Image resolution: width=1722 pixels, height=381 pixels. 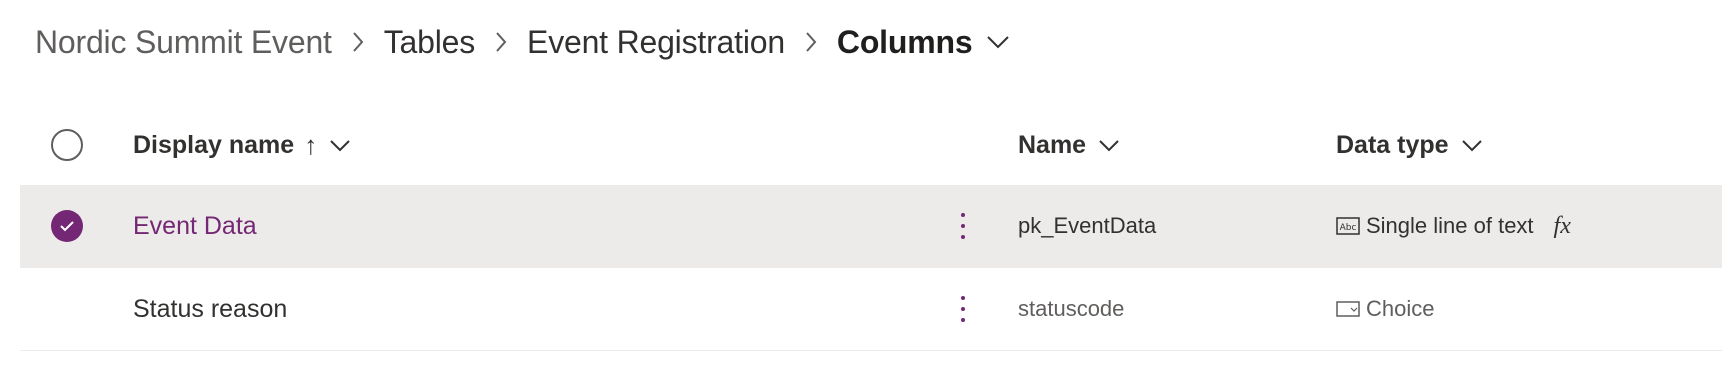 I want to click on data-type-text: Single line of text, so click(x=1450, y=225).